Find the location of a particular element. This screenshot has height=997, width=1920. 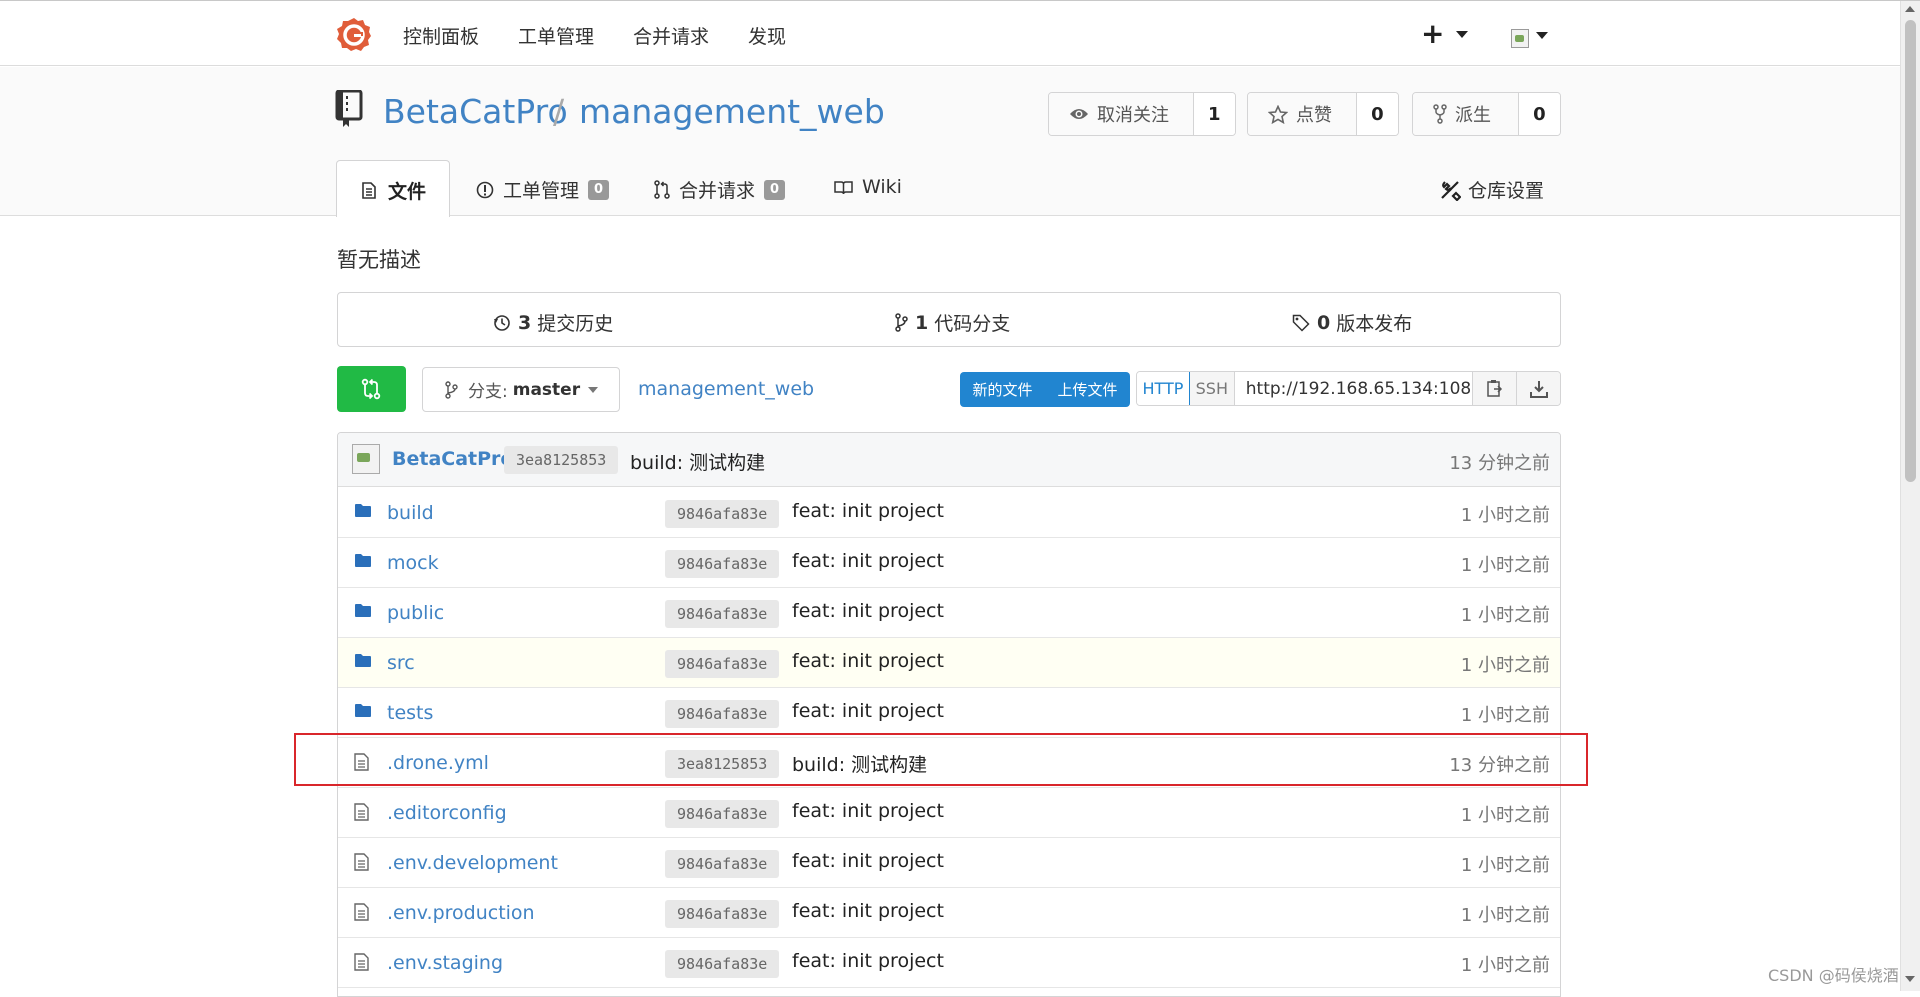

tab-issues-label: 工单管理 is located at coordinates (541, 191).